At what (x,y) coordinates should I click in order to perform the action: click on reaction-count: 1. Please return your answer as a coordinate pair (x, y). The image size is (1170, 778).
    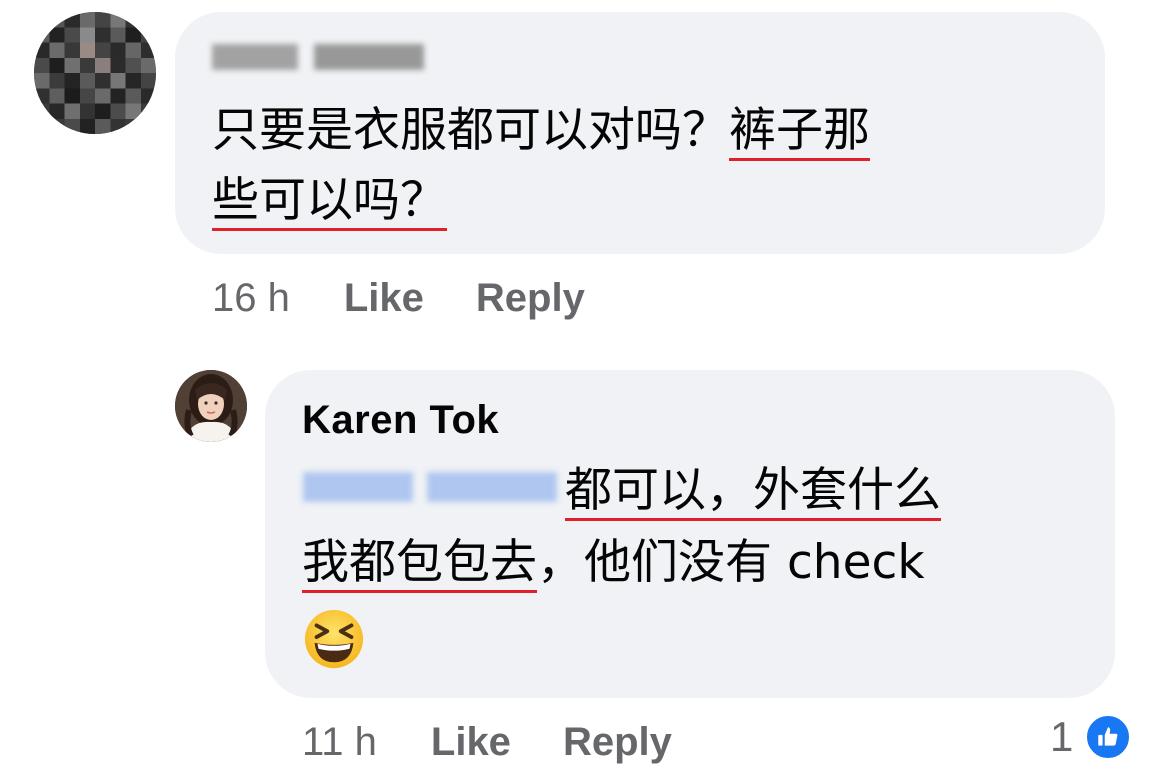
    Looking at the image, I should click on (1062, 736).